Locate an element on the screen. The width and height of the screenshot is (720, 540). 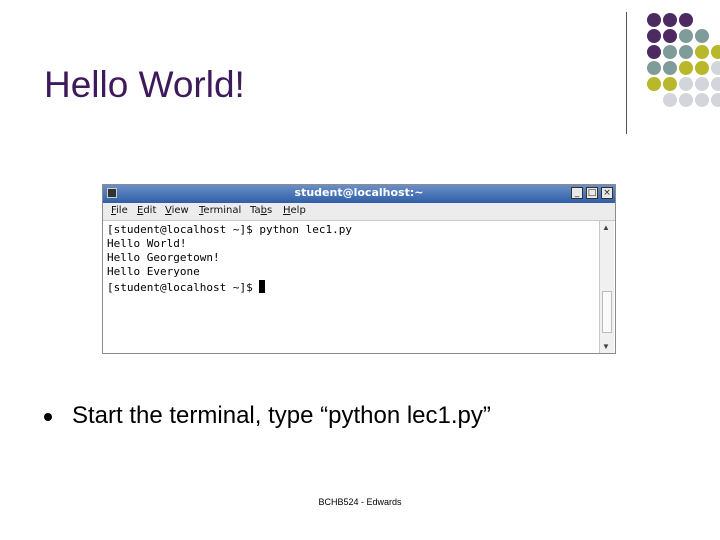
menu-tabs: Tabs is located at coordinates (261, 210).